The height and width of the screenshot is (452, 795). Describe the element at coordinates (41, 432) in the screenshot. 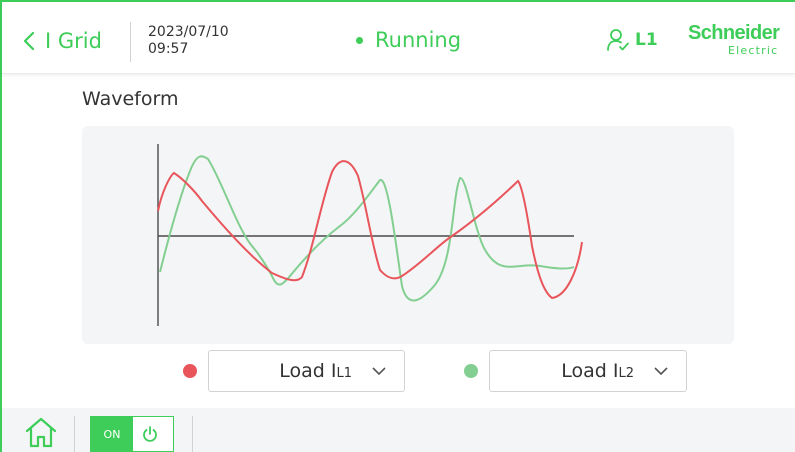

I see `home-icon` at that location.